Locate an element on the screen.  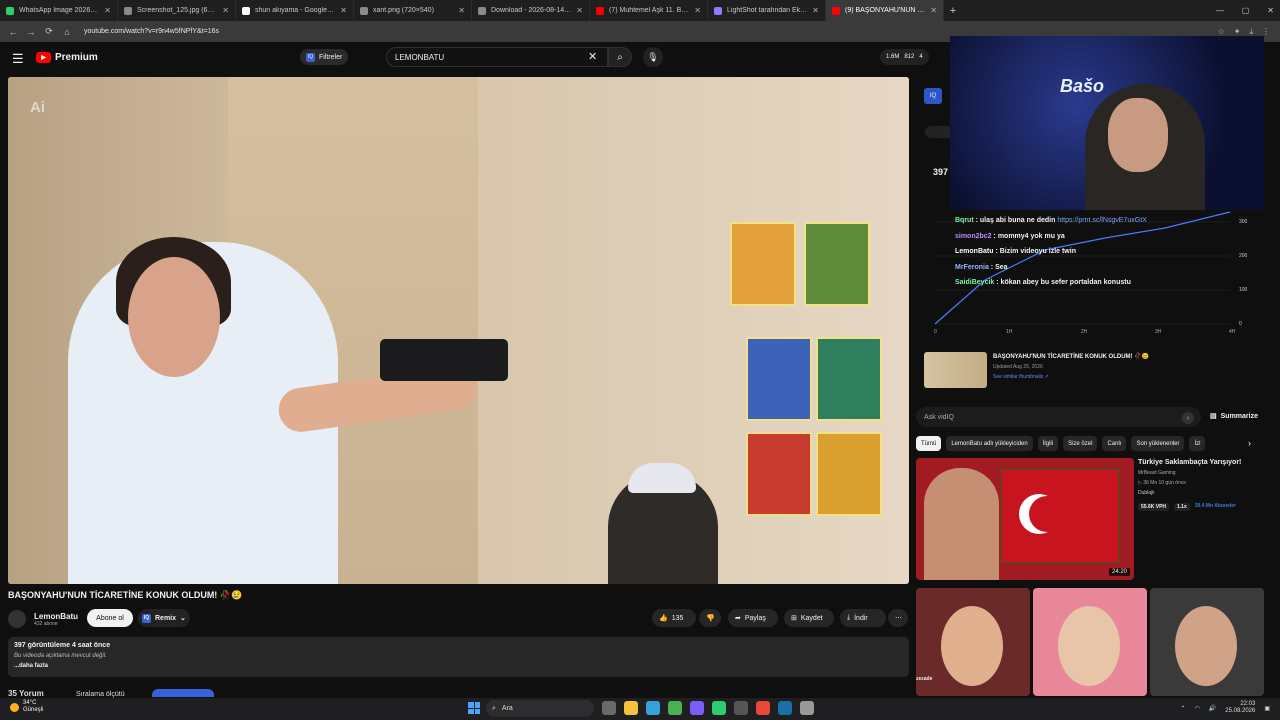
browser-tab: WhatsApp Image 2026-08-25 a ✕ is located at coordinates (59, 10).